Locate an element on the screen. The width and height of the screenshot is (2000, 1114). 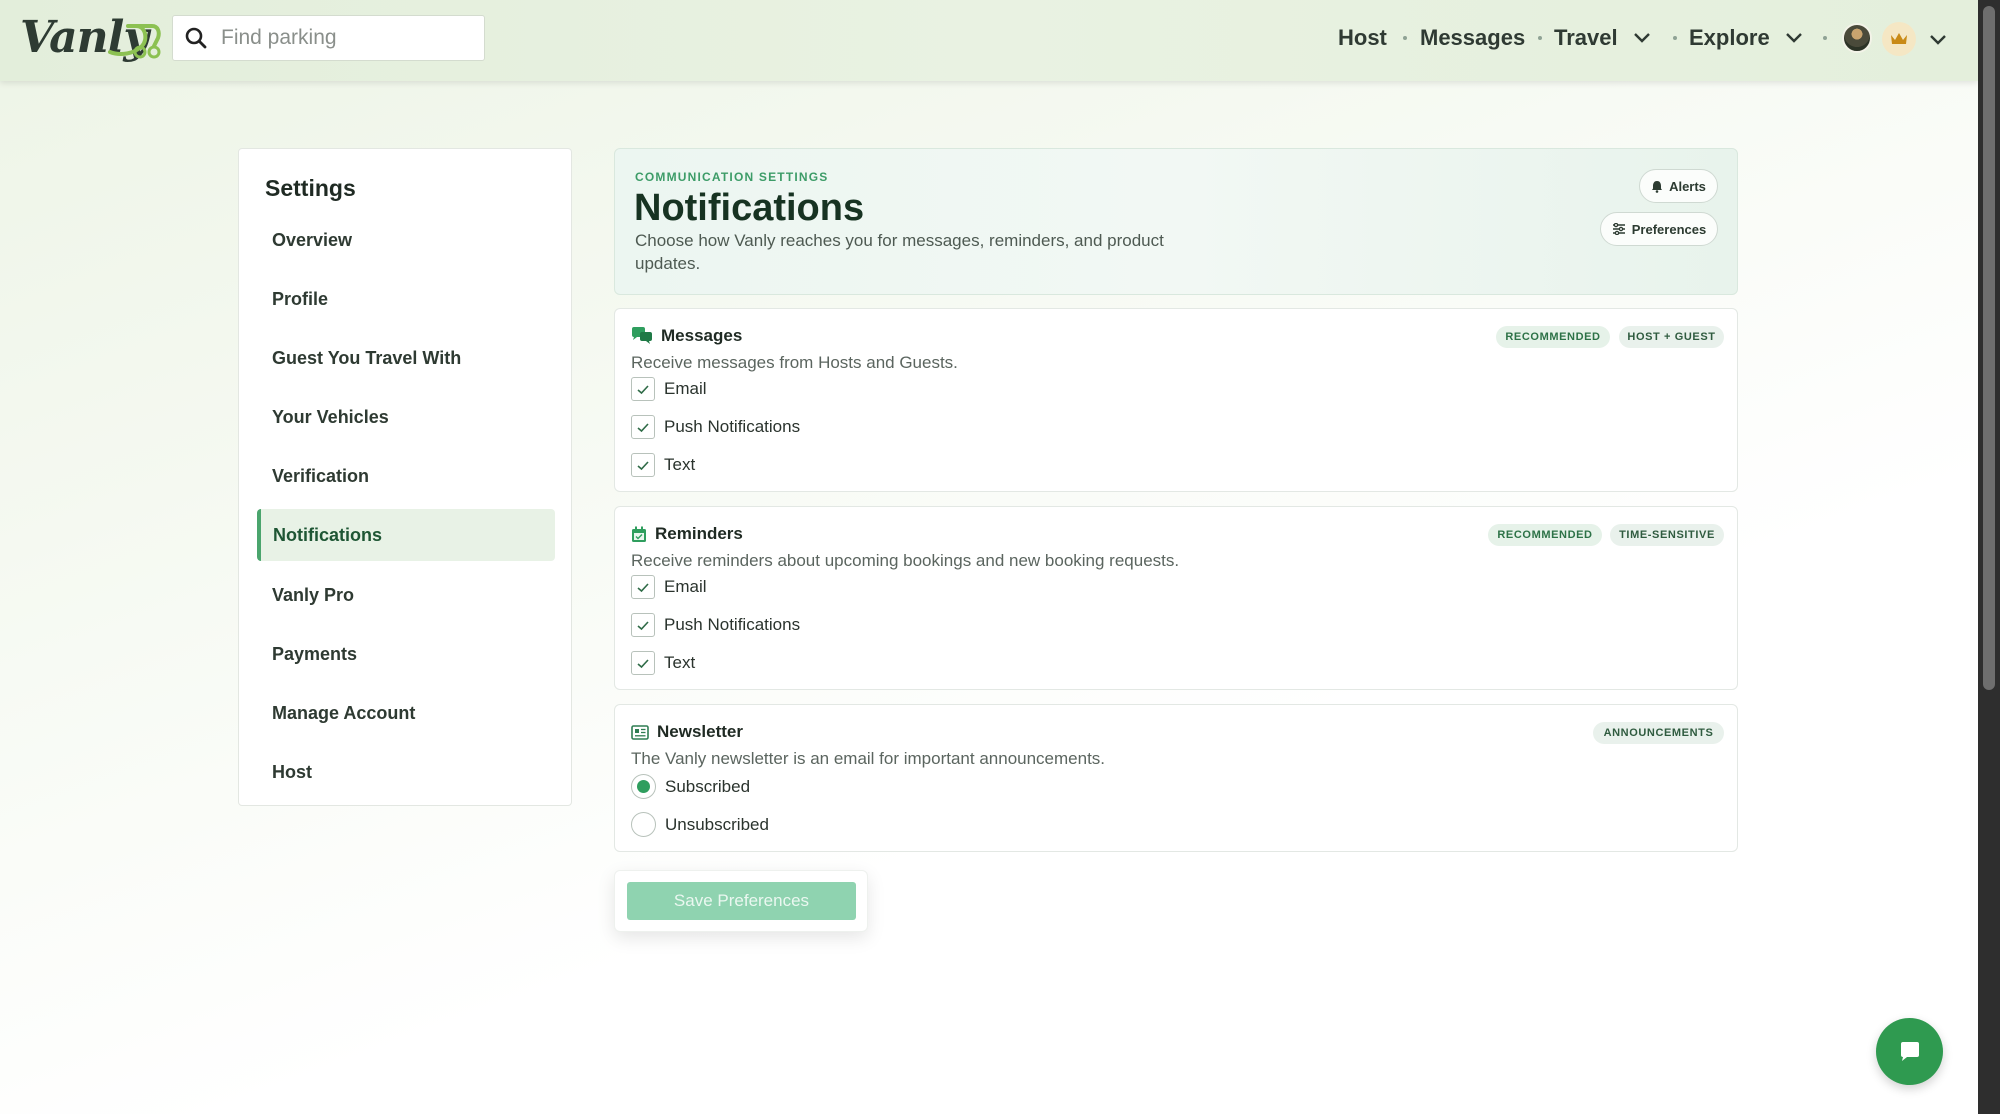
messages-text-checkbox is located at coordinates (643, 465).